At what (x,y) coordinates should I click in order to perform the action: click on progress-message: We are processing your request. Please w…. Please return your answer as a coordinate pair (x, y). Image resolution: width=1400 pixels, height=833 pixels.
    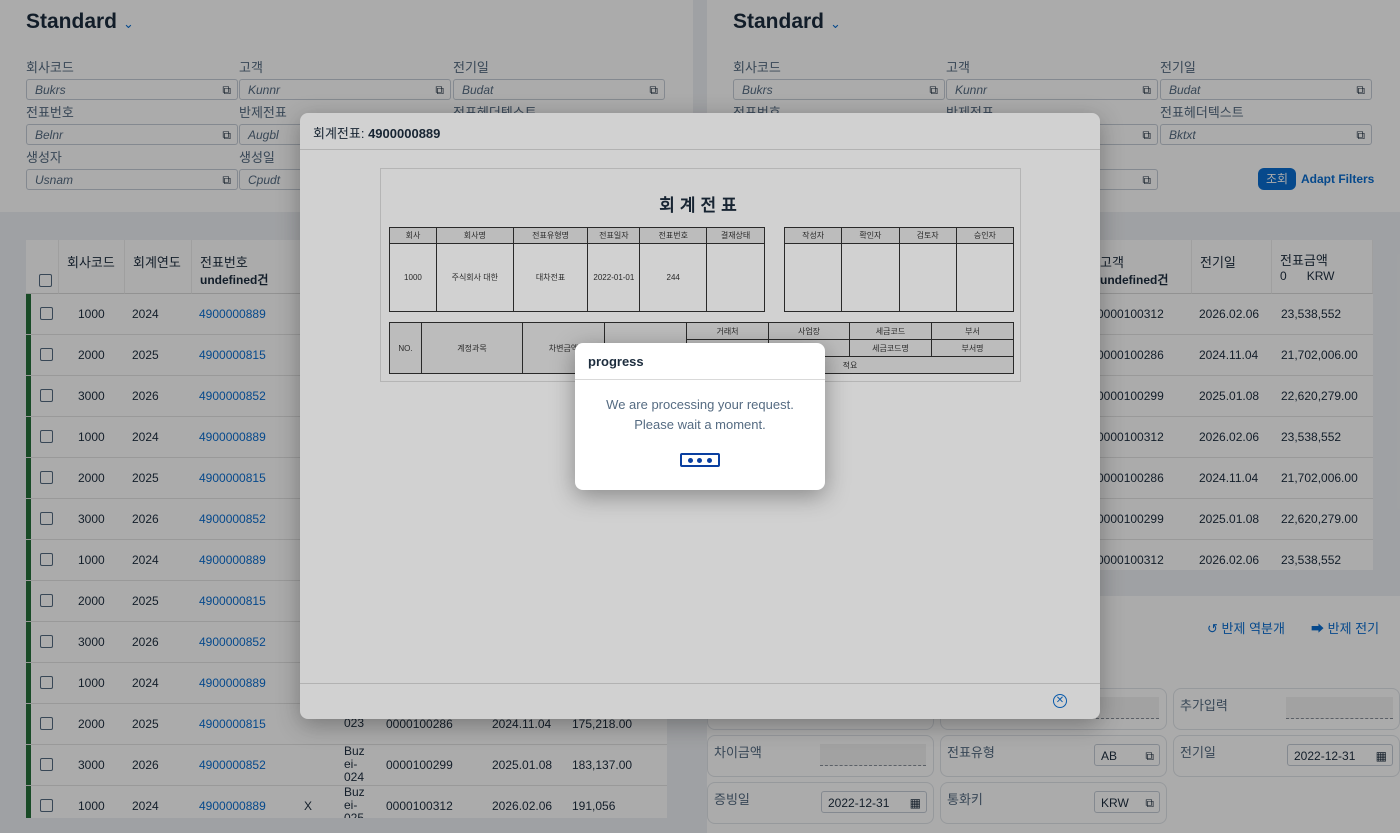
    Looking at the image, I should click on (700, 415).